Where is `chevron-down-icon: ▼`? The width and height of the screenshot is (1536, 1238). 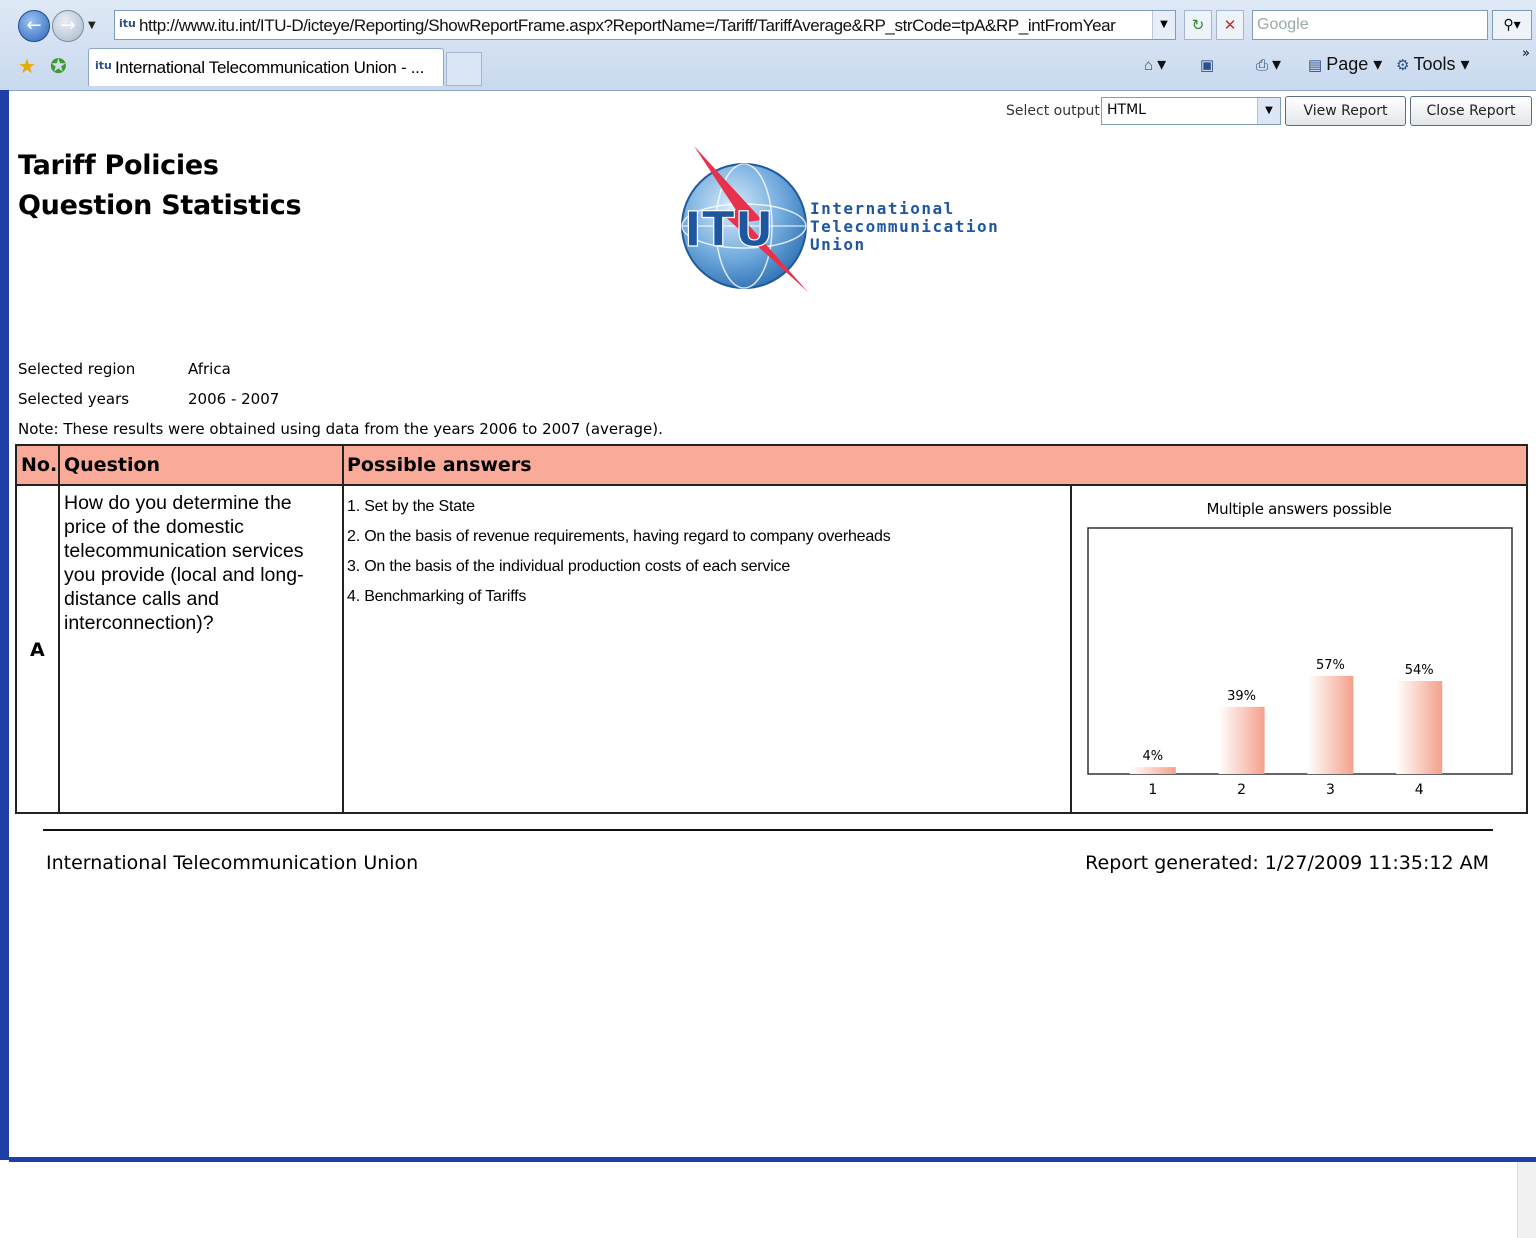 chevron-down-icon: ▼ is located at coordinates (1268, 111).